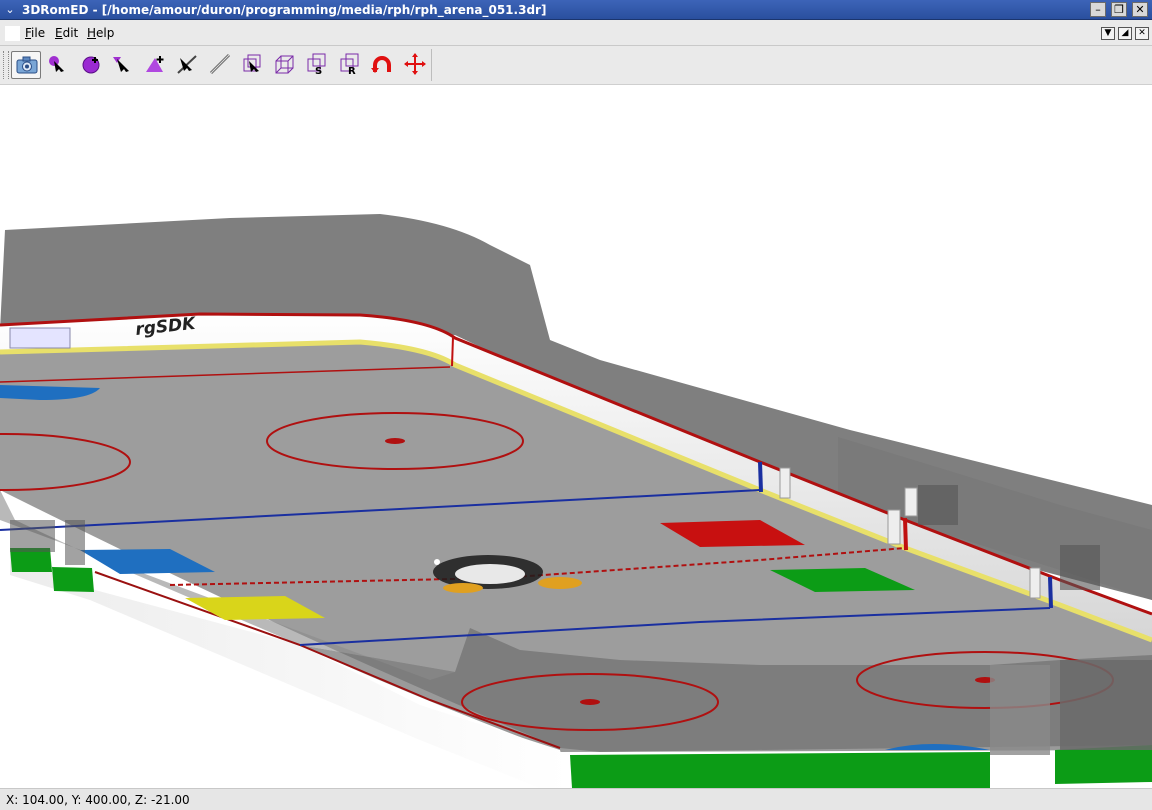 The image size is (1152, 810). I want to click on sponsor-banner, so click(40, 338).